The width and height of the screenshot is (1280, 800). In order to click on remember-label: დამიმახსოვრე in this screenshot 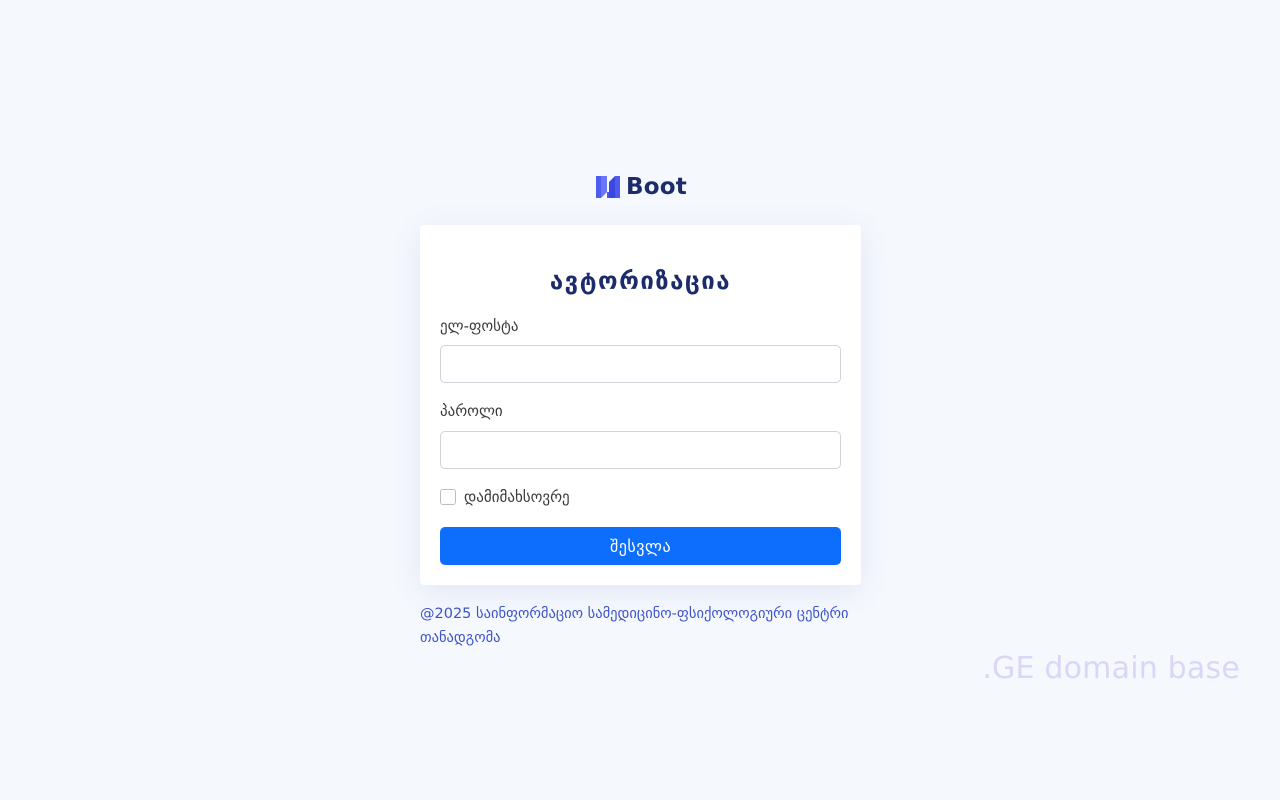, I will do `click(517, 497)`.